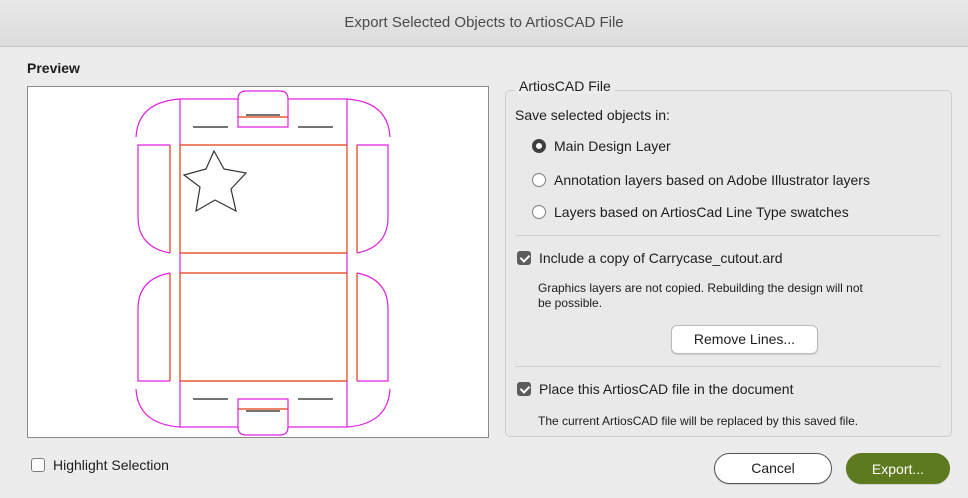 The width and height of the screenshot is (968, 498). Describe the element at coordinates (215, 181) in the screenshot. I see `star-graphic` at that location.